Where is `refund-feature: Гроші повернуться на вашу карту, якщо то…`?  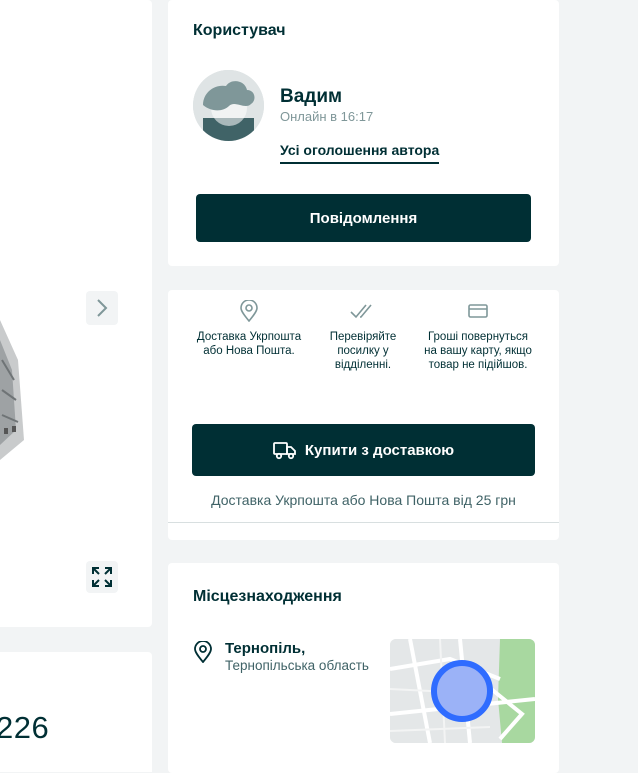 refund-feature: Гроші повернуться на вашу карту, якщо то… is located at coordinates (478, 335).